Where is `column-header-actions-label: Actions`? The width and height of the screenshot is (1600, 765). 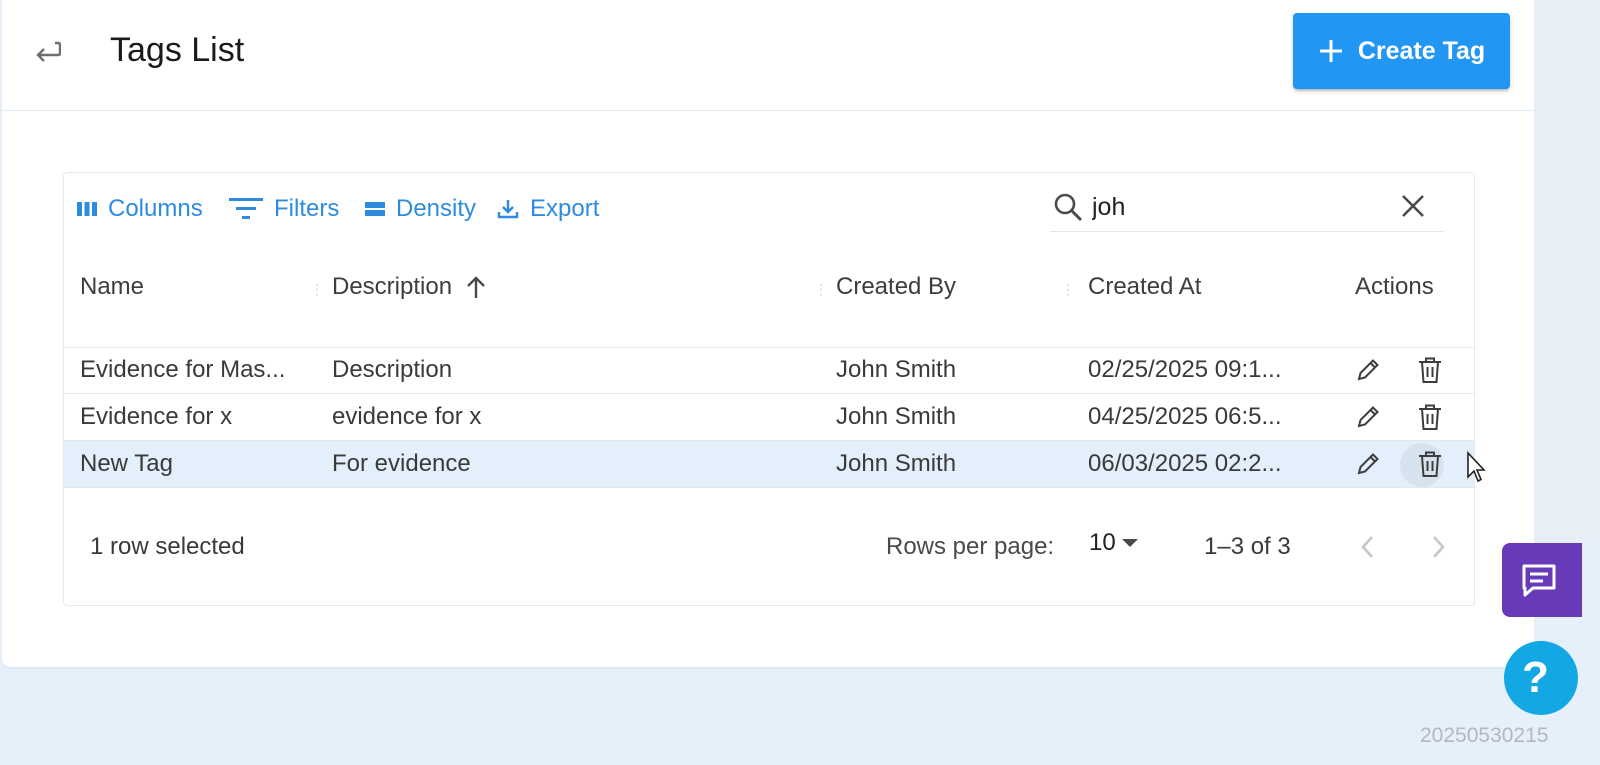
column-header-actions-label: Actions is located at coordinates (1394, 286).